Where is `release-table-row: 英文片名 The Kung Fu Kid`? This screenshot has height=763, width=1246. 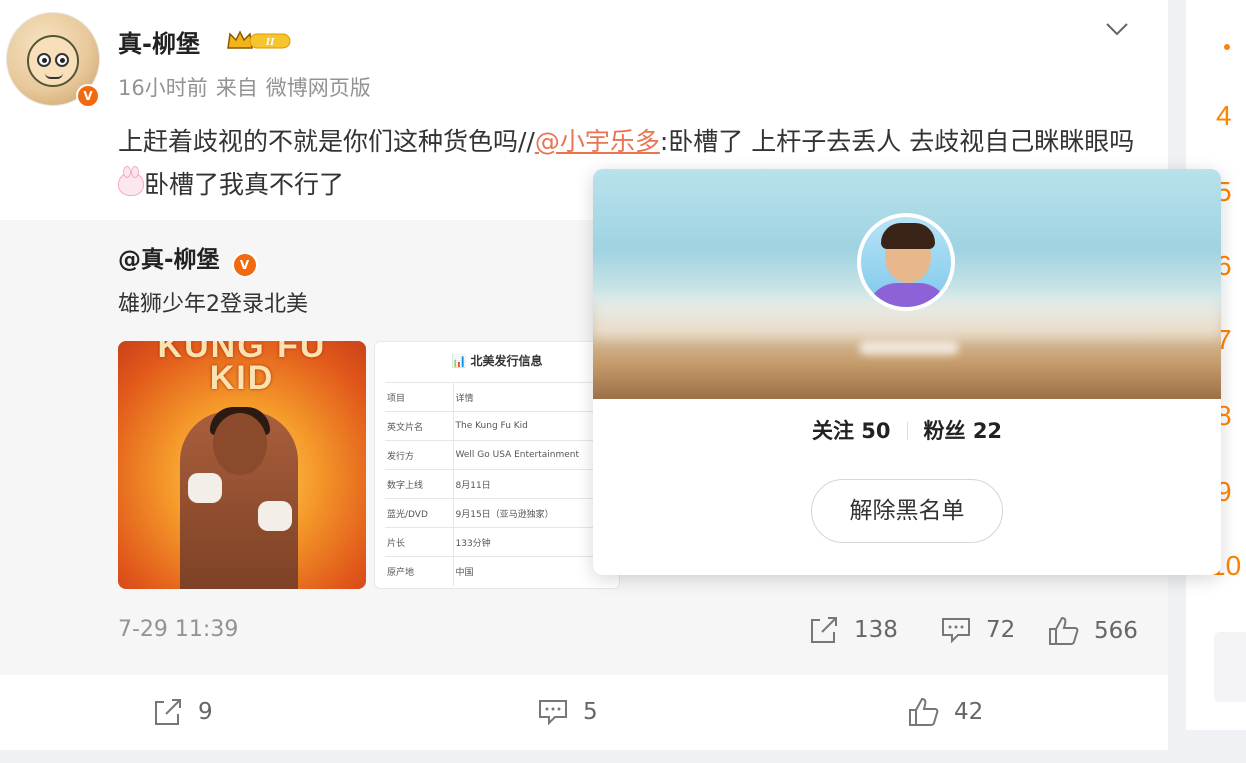 release-table-row: 英文片名 The Kung Fu Kid is located at coordinates (500, 426).